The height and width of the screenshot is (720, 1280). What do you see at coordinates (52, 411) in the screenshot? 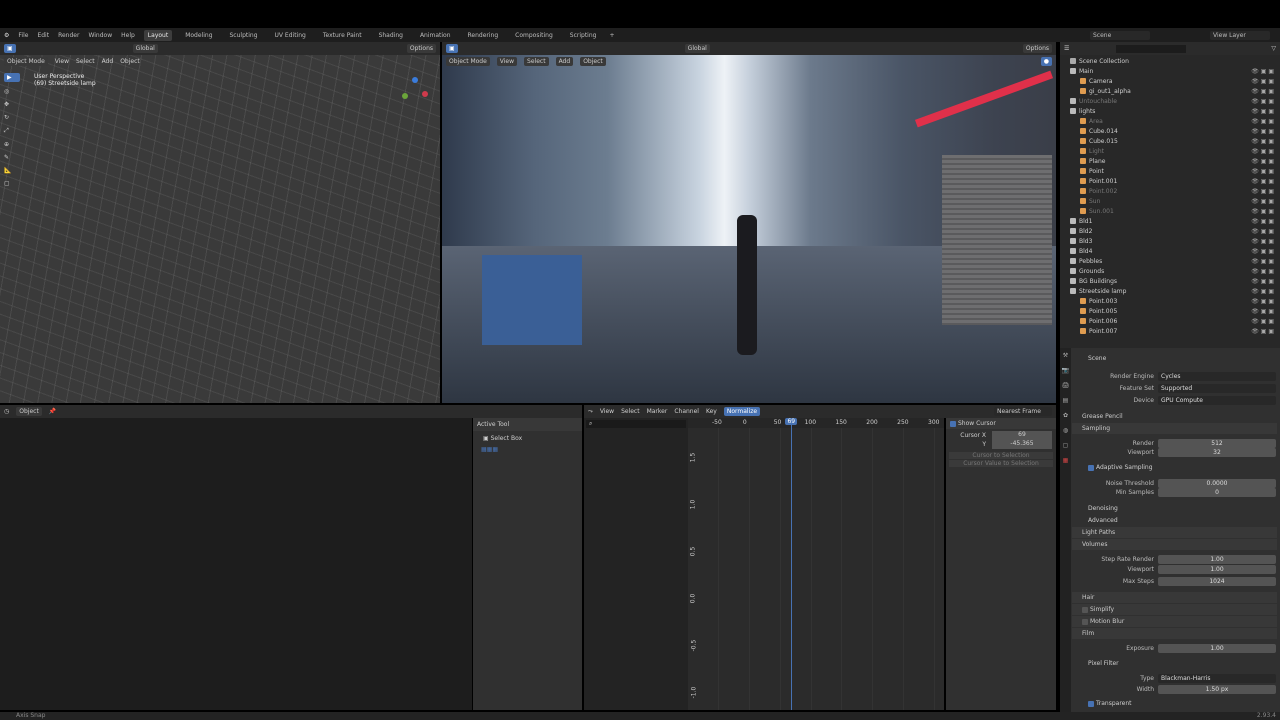
I see `pin-icon: 📌` at bounding box center [52, 411].